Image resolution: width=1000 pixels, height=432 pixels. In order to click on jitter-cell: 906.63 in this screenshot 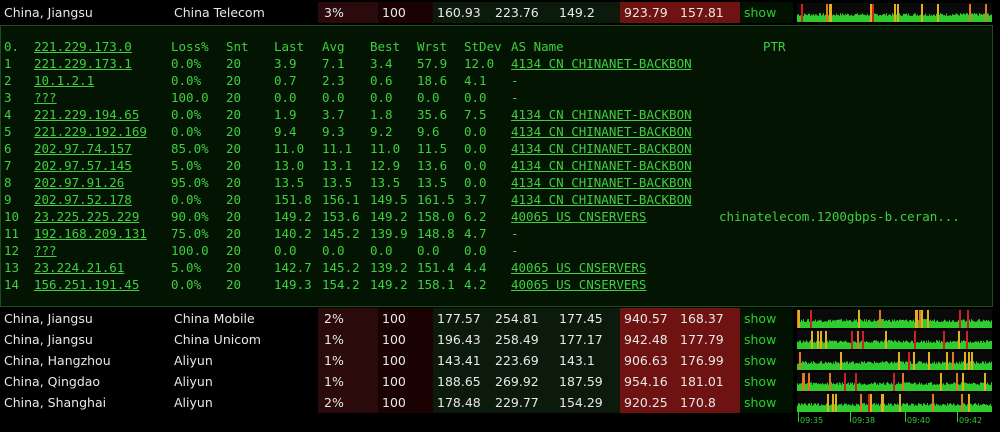, I will do `click(649, 360)`.